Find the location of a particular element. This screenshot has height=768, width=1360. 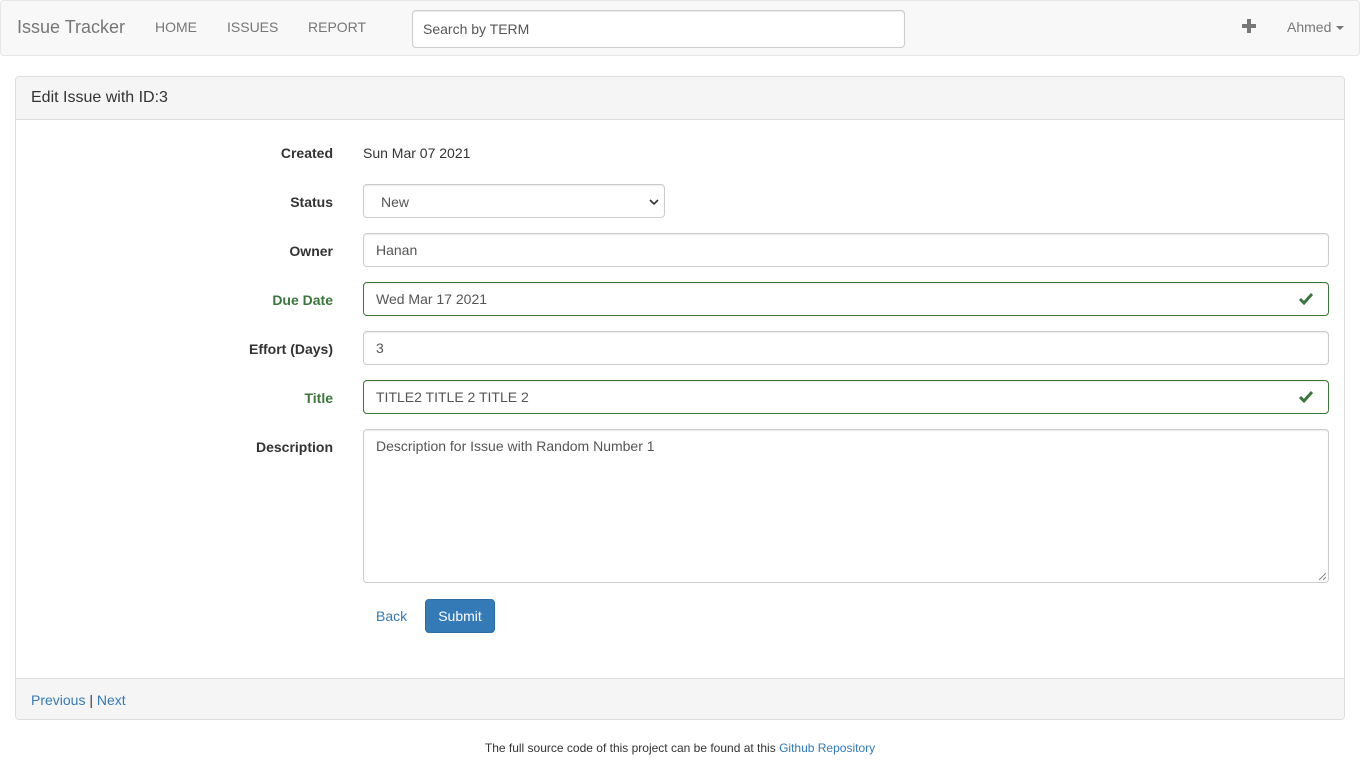

github-repository-link: Github Repository is located at coordinates (827, 748).